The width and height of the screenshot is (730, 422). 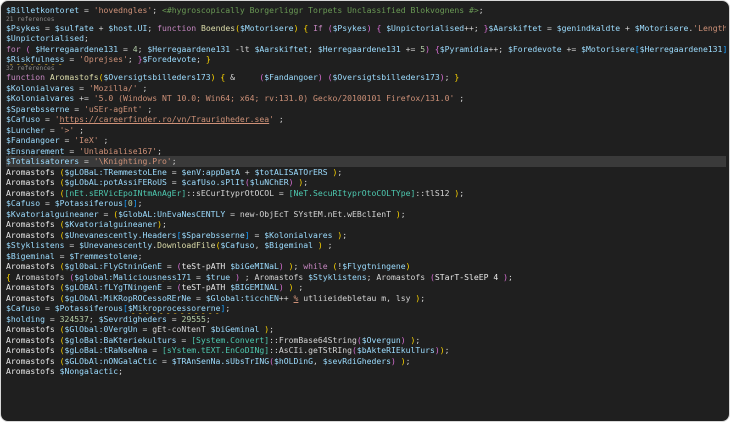 I want to click on code-line: Aromastofs ($Kvatorialguineaner);, so click(x=366, y=224).